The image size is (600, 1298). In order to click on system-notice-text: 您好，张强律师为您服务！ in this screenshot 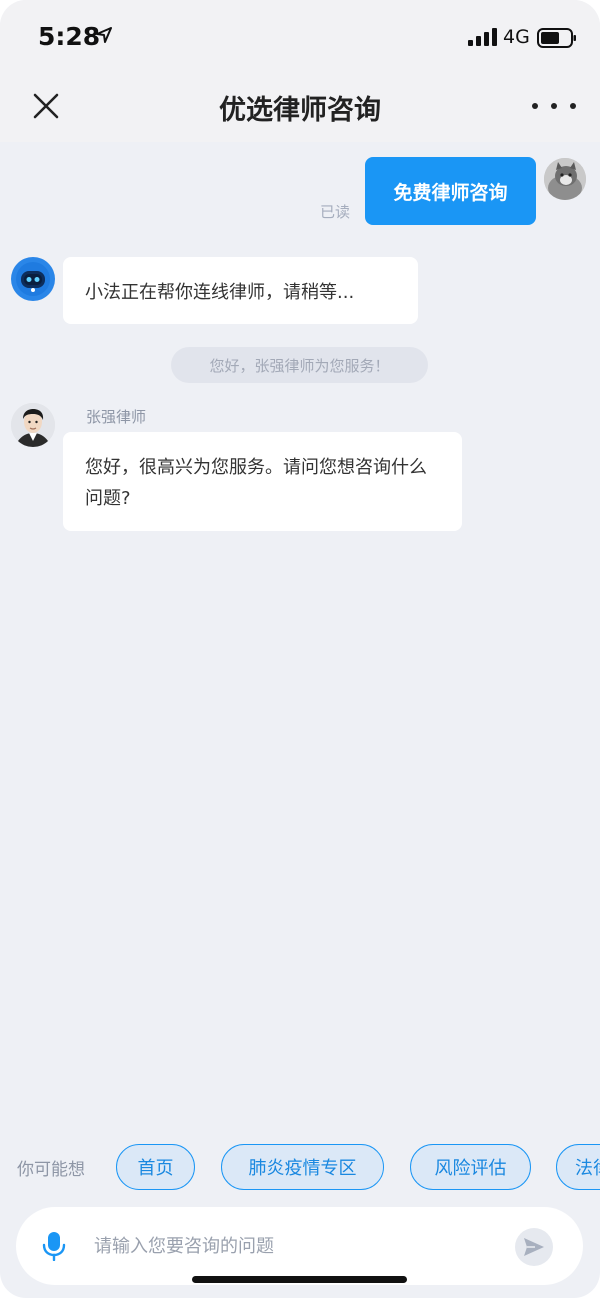, I will do `click(299, 365)`.